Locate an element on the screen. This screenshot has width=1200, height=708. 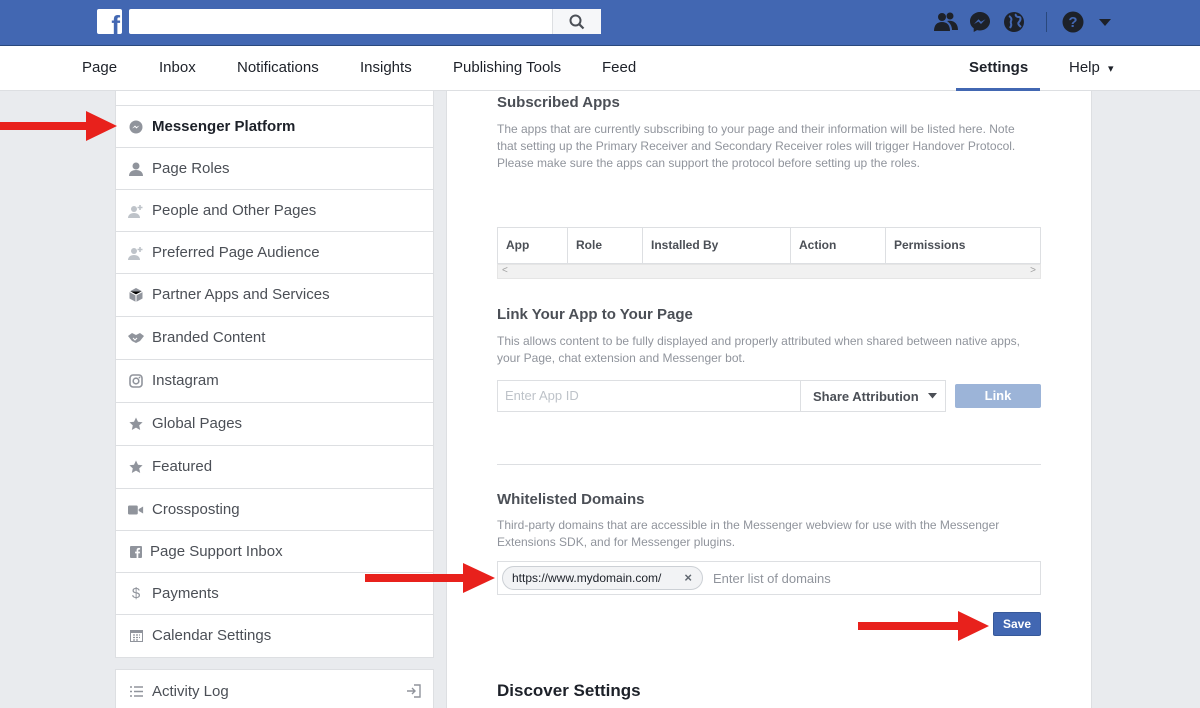
divider is located at coordinates (1046, 22).